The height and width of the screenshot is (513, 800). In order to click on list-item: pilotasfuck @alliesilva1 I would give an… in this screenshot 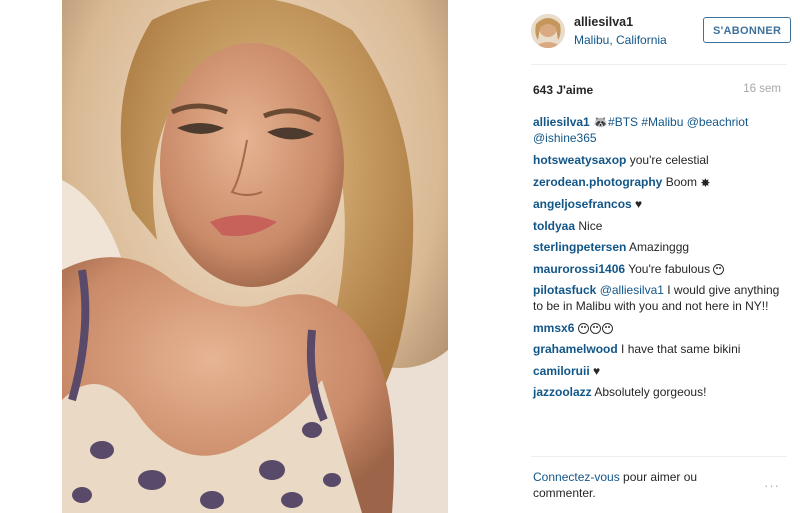, I will do `click(657, 298)`.